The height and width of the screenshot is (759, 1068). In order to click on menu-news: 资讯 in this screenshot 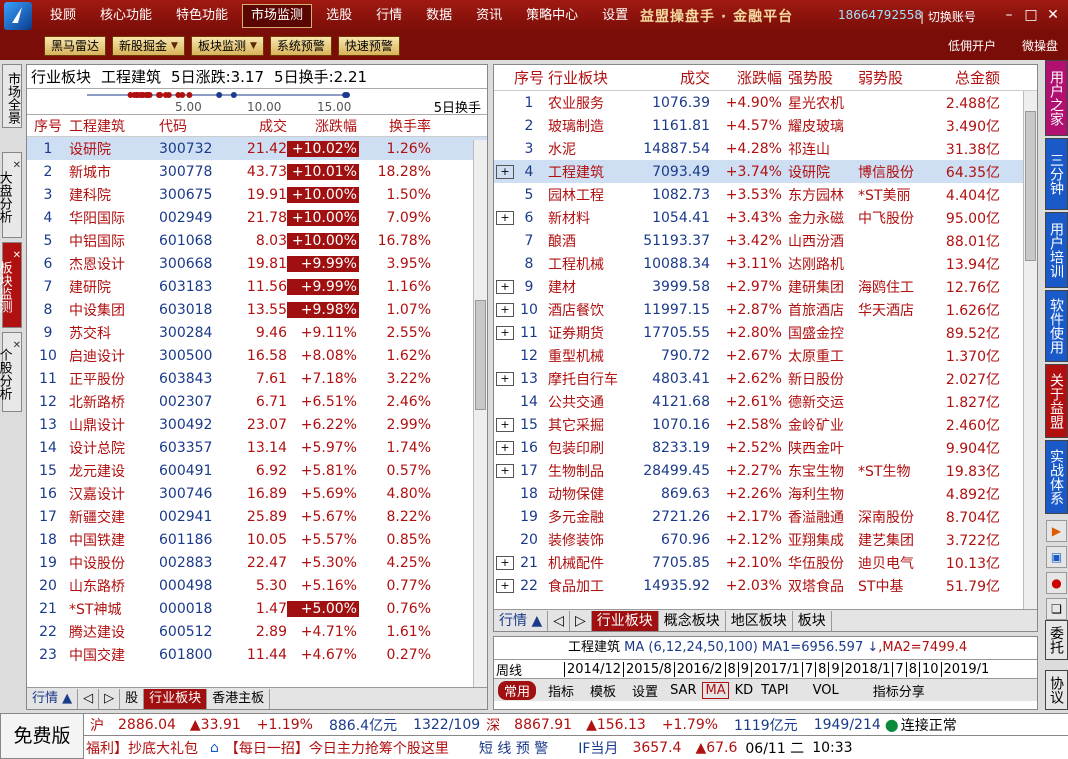, I will do `click(489, 16)`.